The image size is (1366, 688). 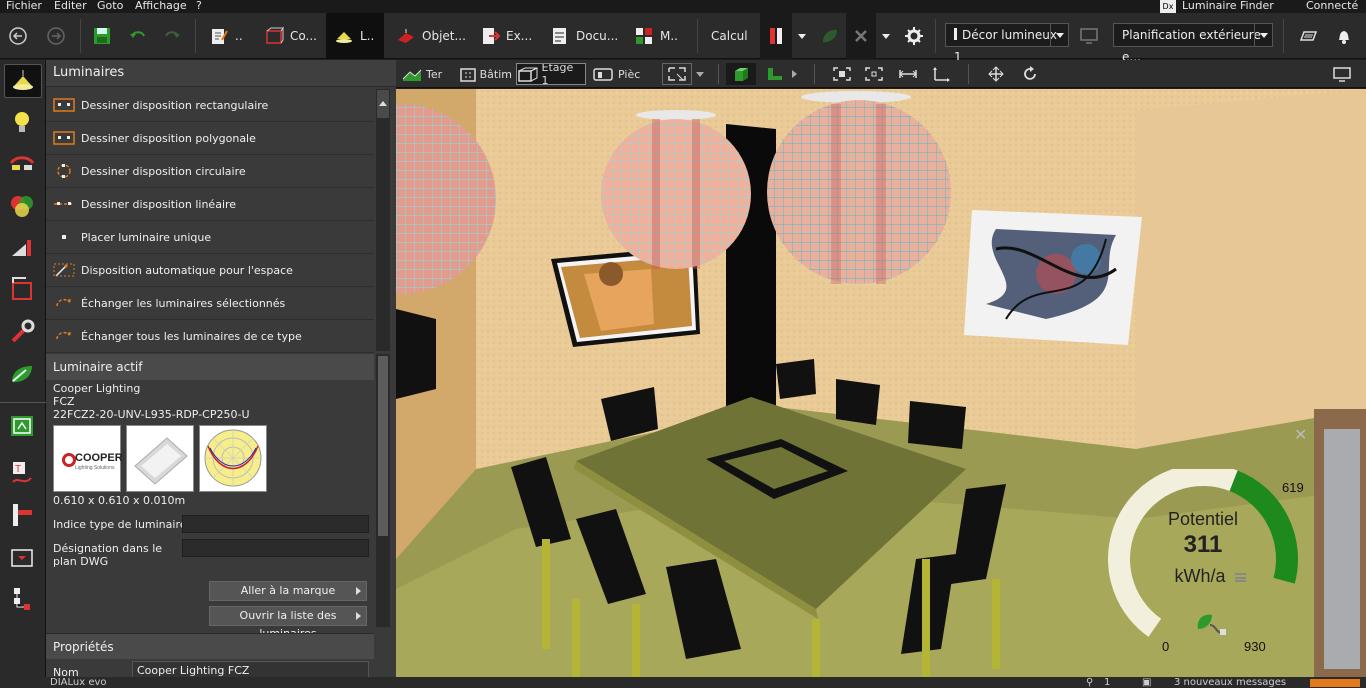 What do you see at coordinates (794, 74) in the screenshot?
I see `chevron-right-icon` at bounding box center [794, 74].